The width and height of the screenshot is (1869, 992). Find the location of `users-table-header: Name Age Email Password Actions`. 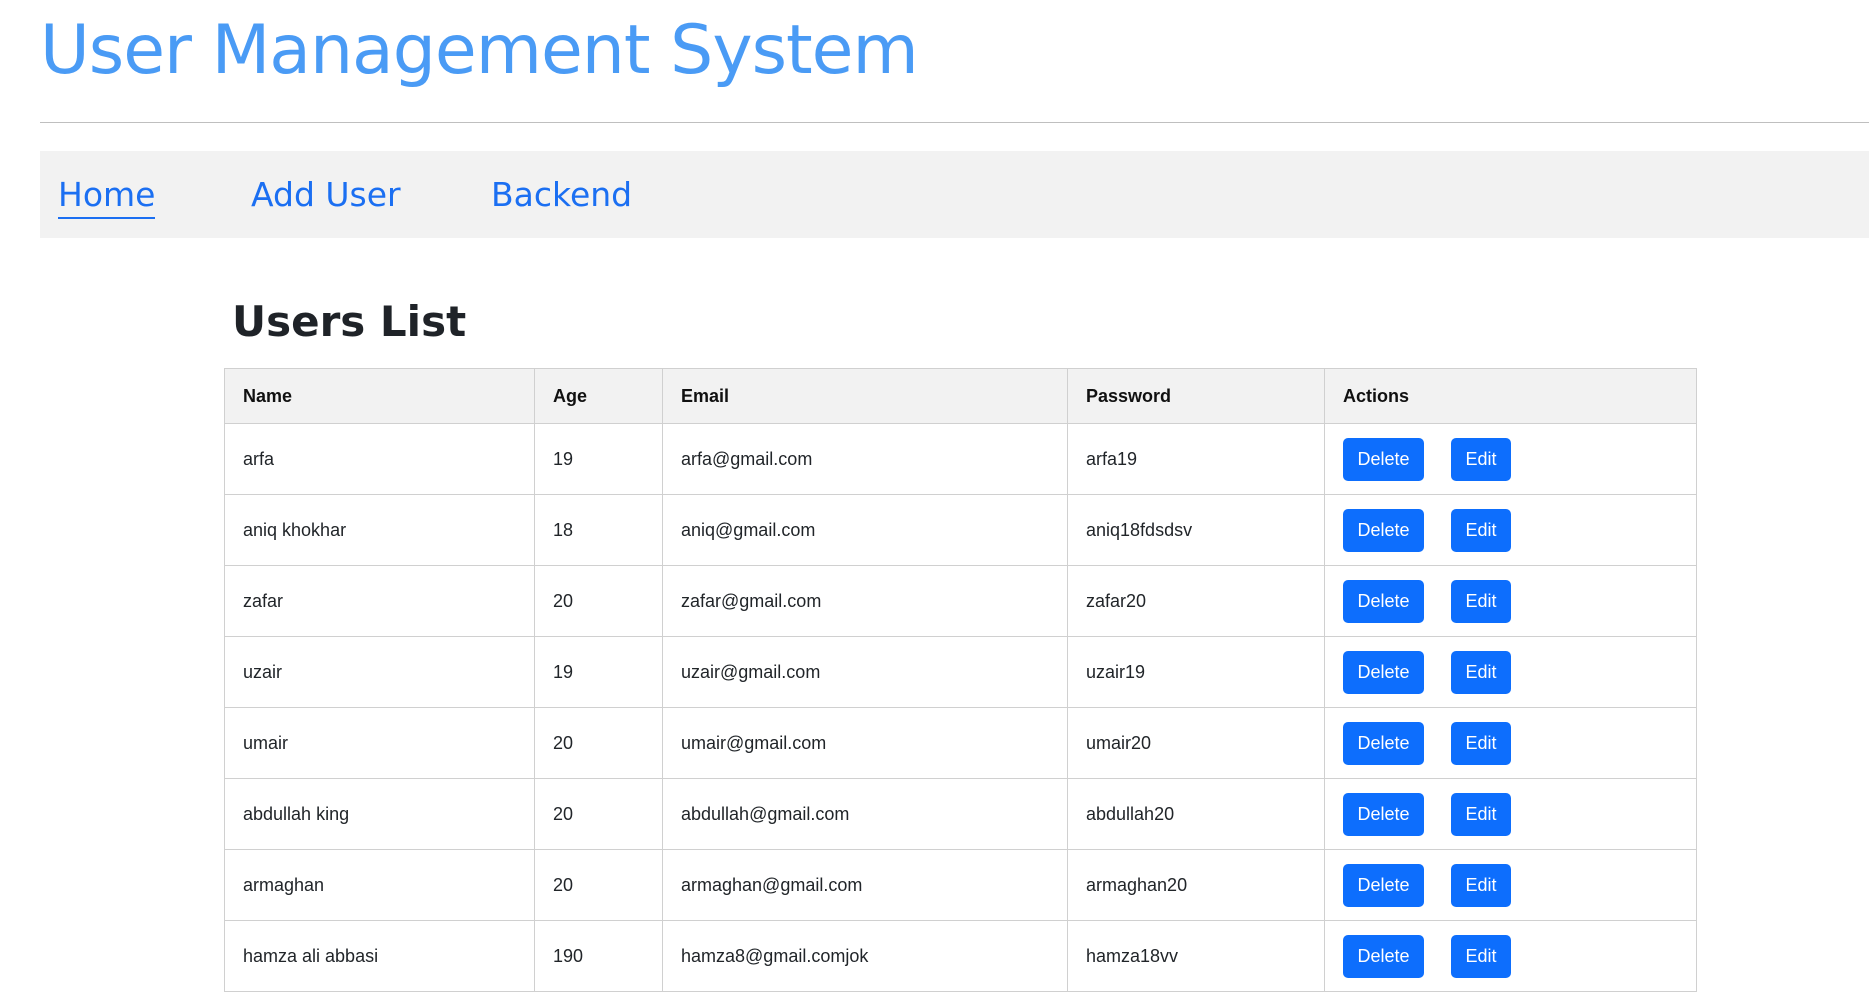

users-table-header: Name Age Email Password Actions is located at coordinates (960, 396).